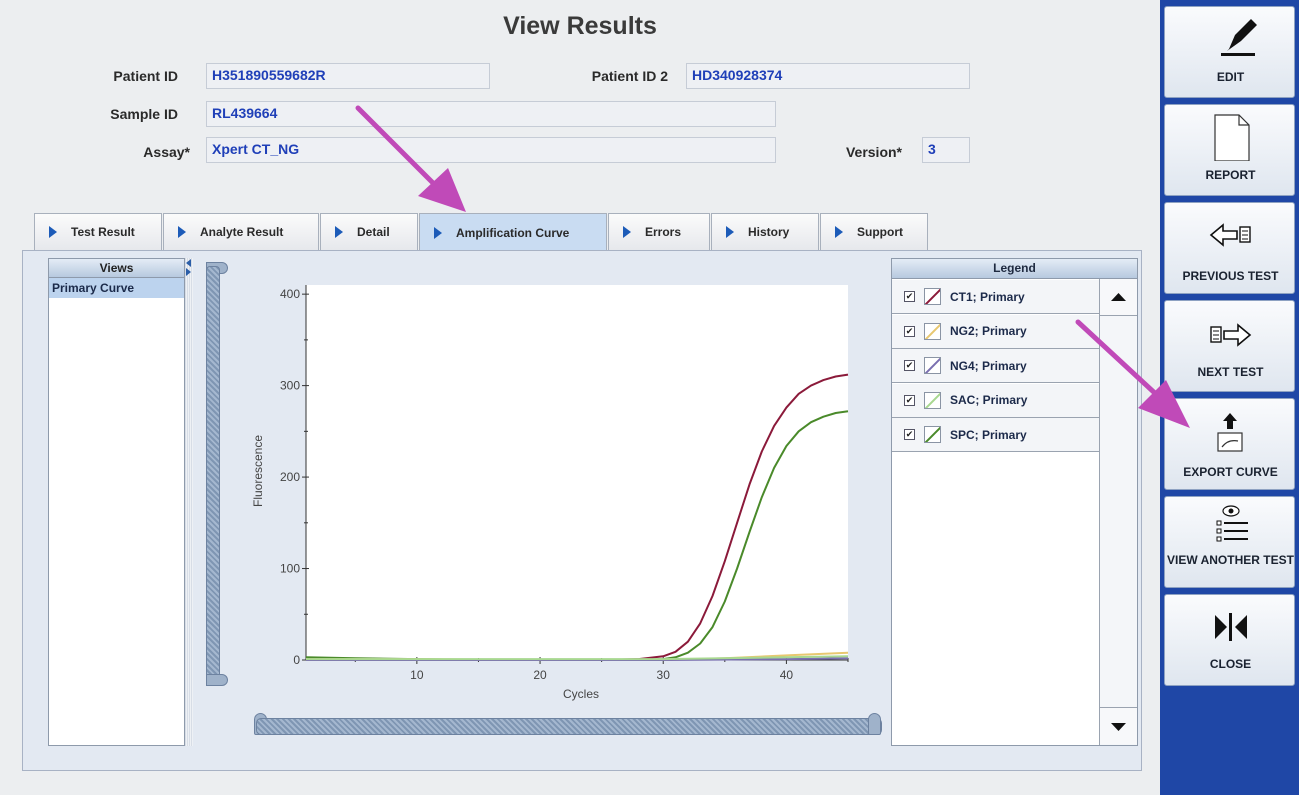 The image size is (1299, 795). What do you see at coordinates (217, 680) in the screenshot?
I see `vertical-zoom-bottom-handle` at bounding box center [217, 680].